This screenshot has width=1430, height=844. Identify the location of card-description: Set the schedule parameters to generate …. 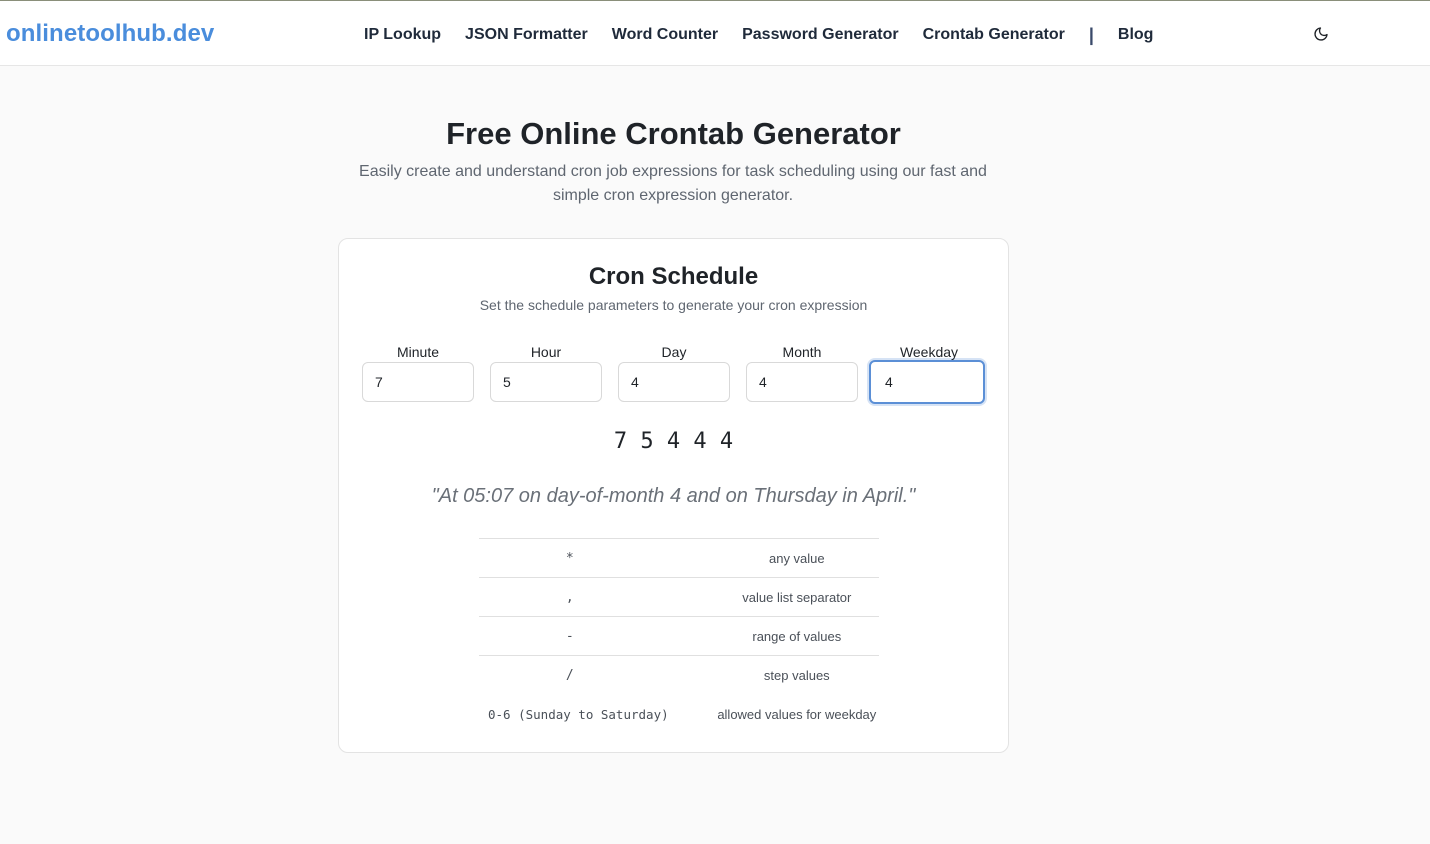
(673, 305).